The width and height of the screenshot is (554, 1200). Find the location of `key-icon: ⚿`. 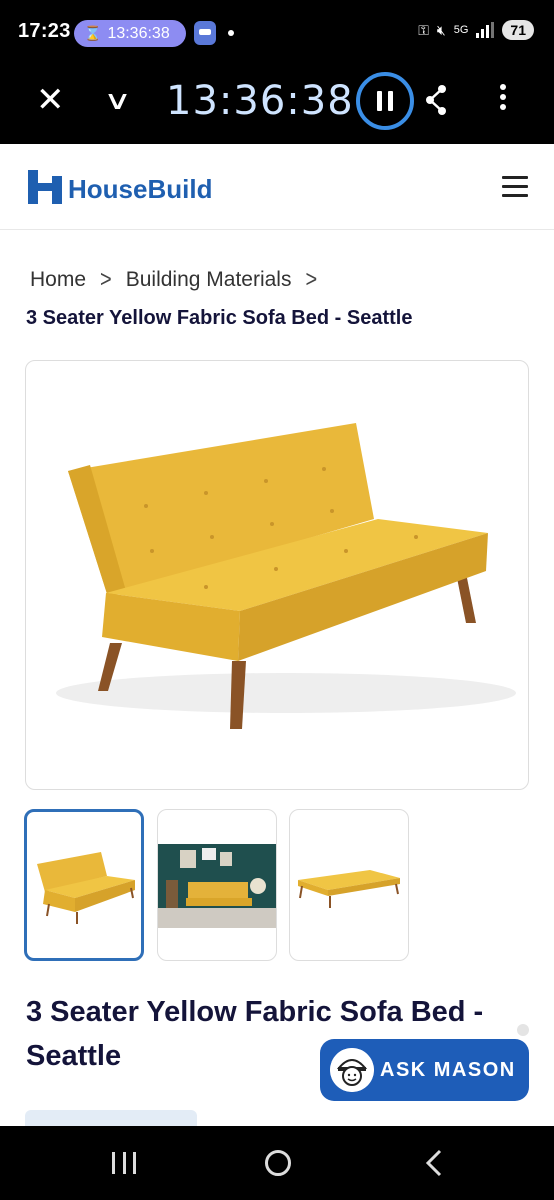

key-icon: ⚿ is located at coordinates (423, 29).